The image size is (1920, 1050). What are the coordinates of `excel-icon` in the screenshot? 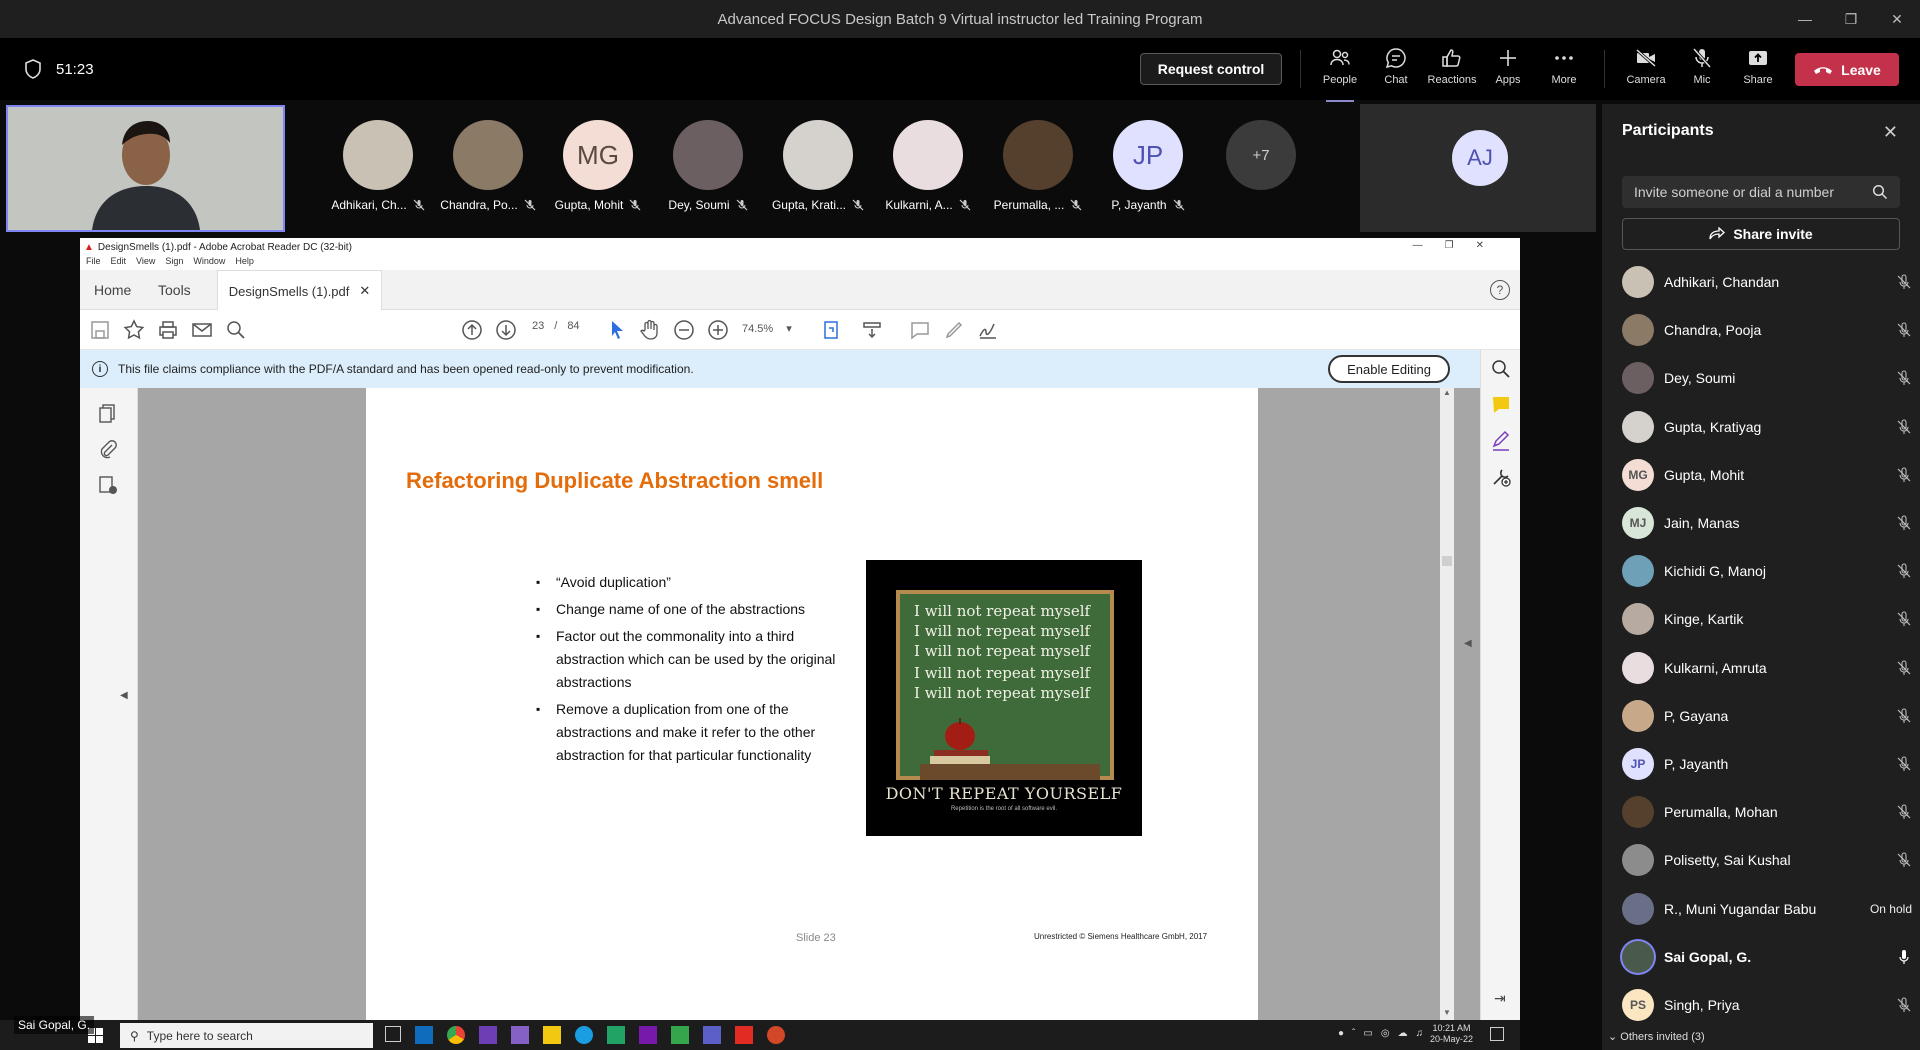 It's located at (616, 1035).